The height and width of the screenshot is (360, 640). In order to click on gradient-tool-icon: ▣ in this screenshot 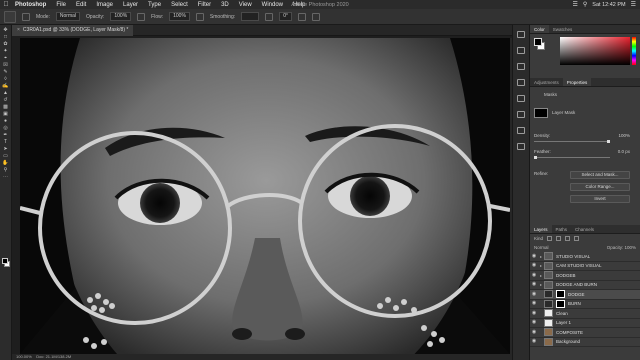, I will do `click(5, 114)`.